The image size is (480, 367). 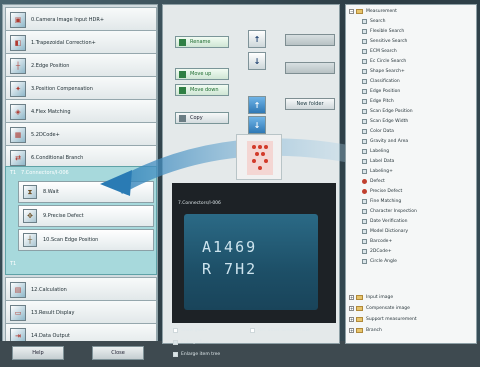 What do you see at coordinates (385, 81) in the screenshot?
I see `tree-item-label: Classification` at bounding box center [385, 81].